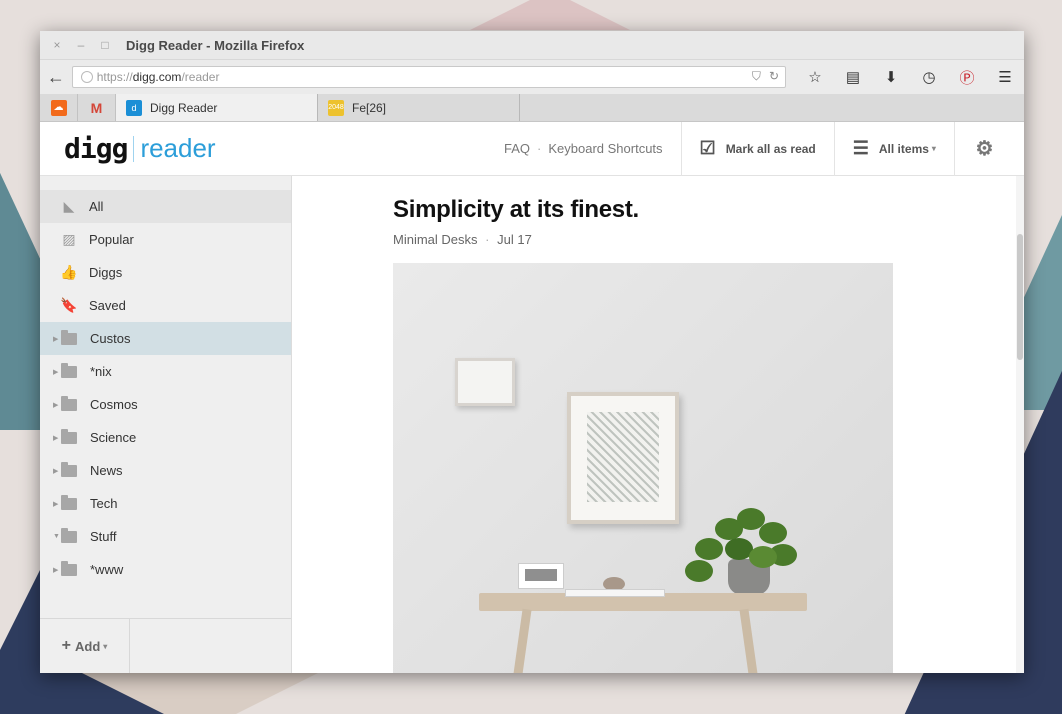 The image size is (1062, 714). I want to click on soundcloud-icon: ☁, so click(58, 107).